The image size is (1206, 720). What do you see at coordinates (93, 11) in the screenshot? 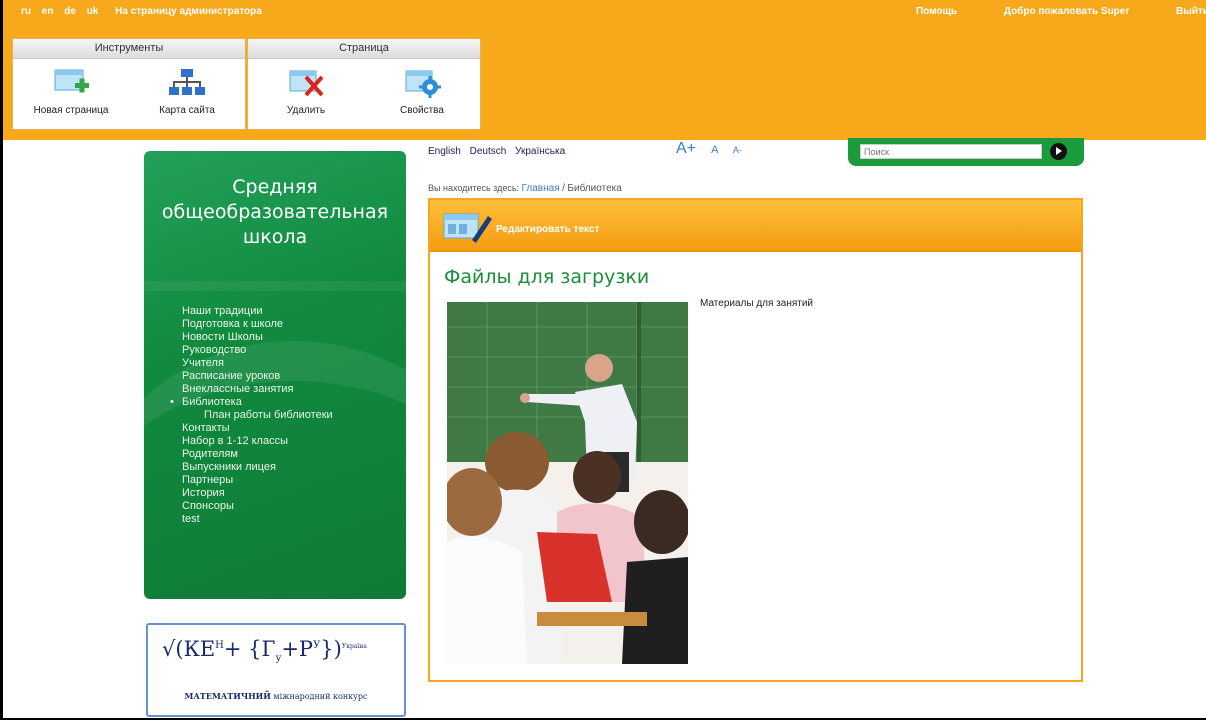
I see `lang-uk-link: uk` at bounding box center [93, 11].